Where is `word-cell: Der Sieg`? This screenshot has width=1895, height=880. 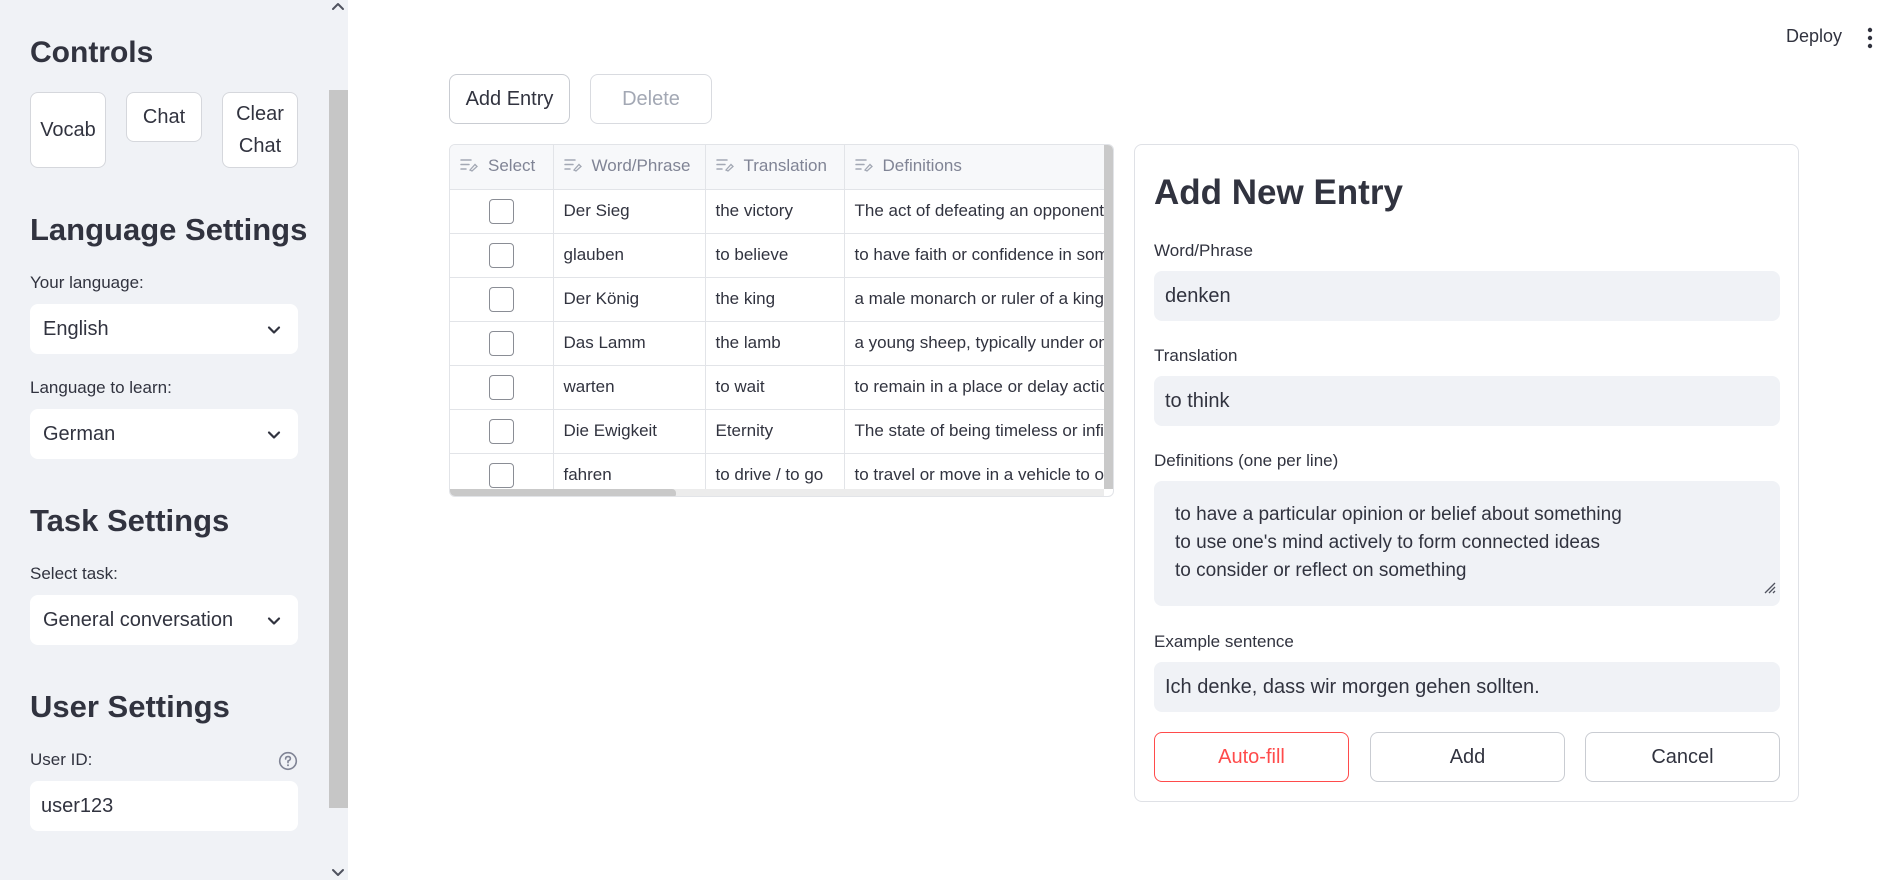
word-cell: Der Sieg is located at coordinates (629, 211).